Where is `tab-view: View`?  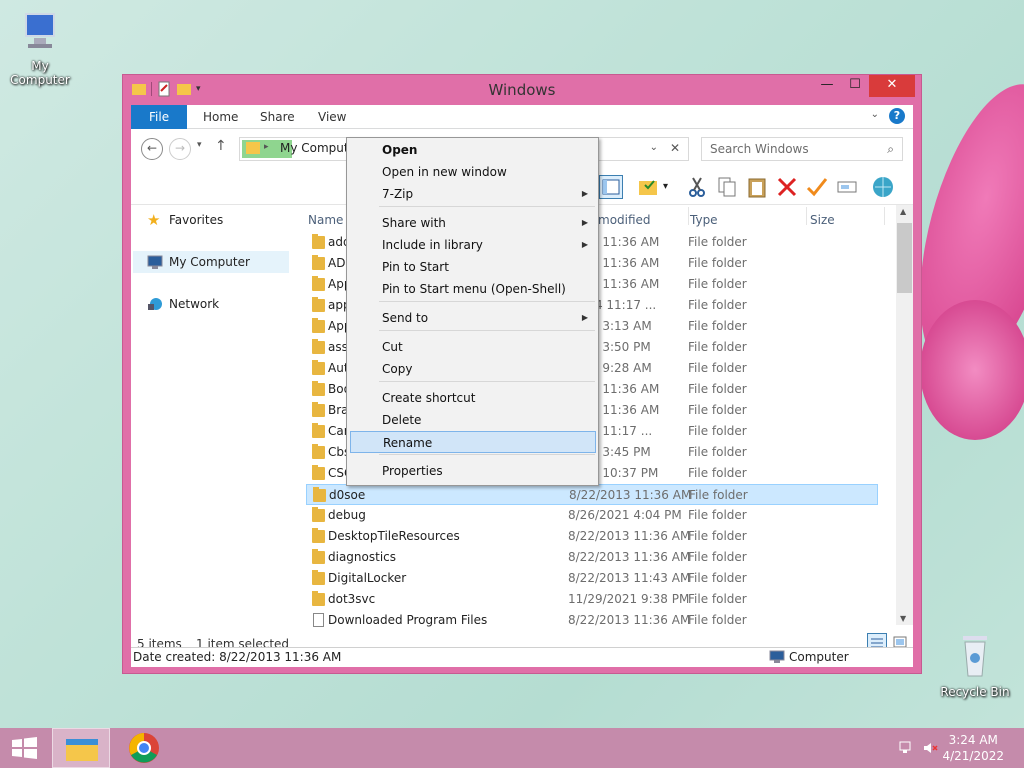
tab-view: View is located at coordinates (332, 117).